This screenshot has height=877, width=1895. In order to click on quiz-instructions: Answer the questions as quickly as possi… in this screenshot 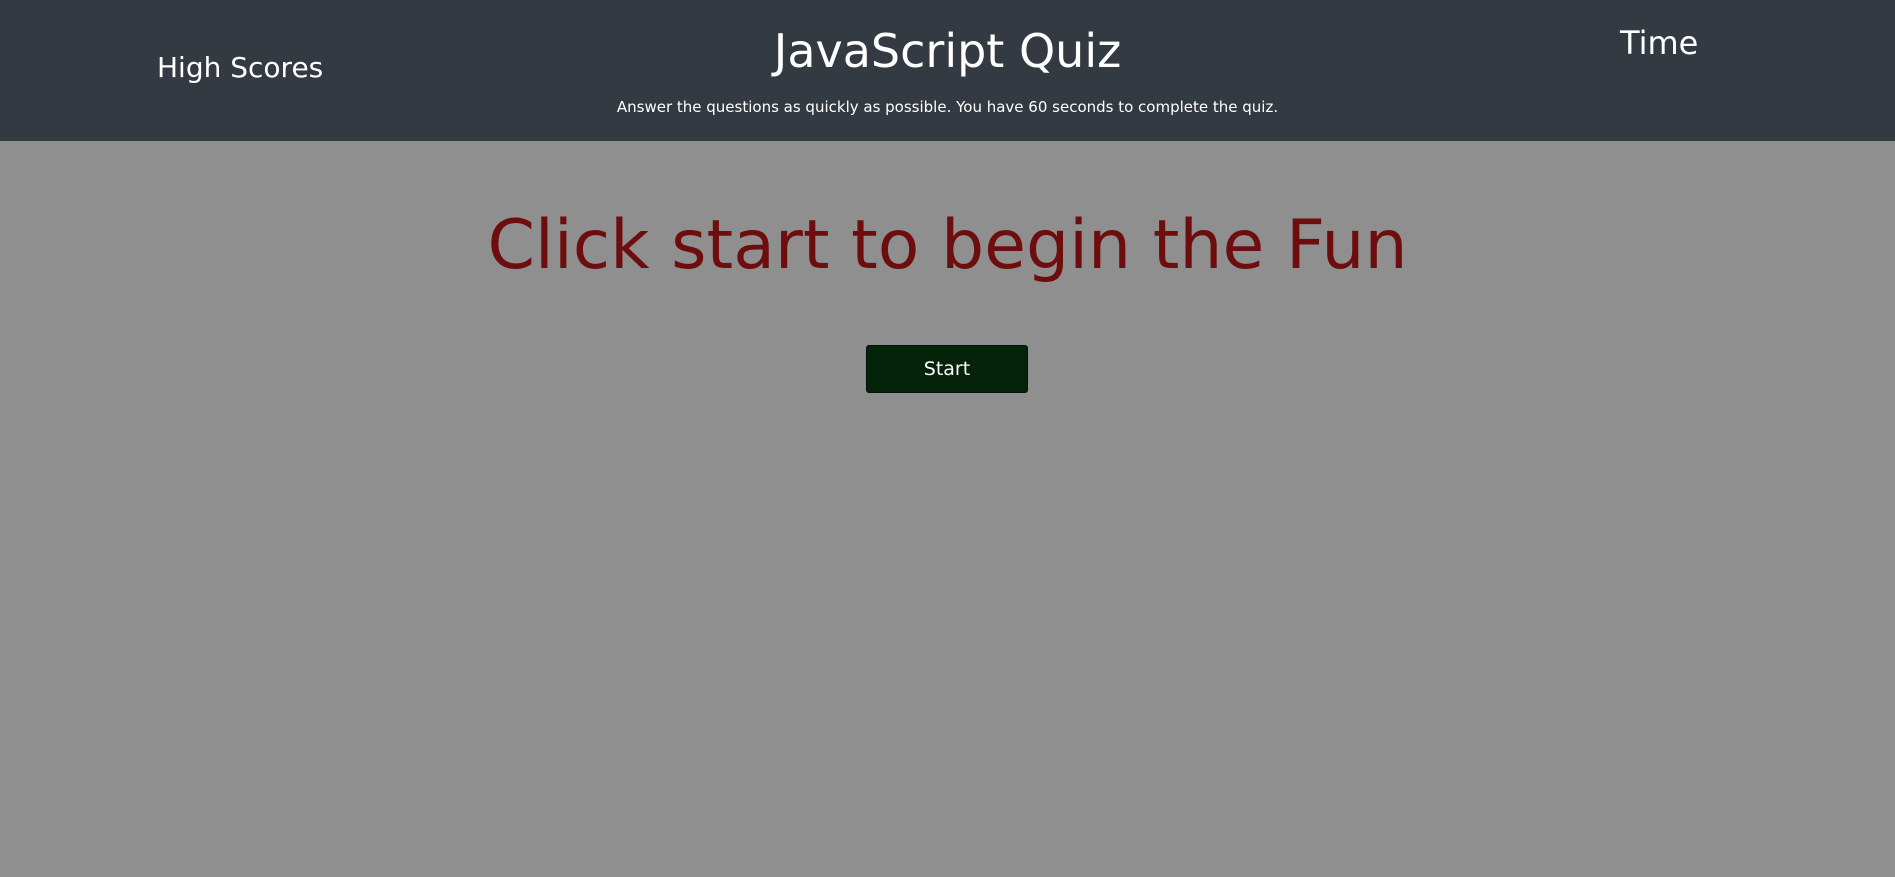, I will do `click(947, 107)`.